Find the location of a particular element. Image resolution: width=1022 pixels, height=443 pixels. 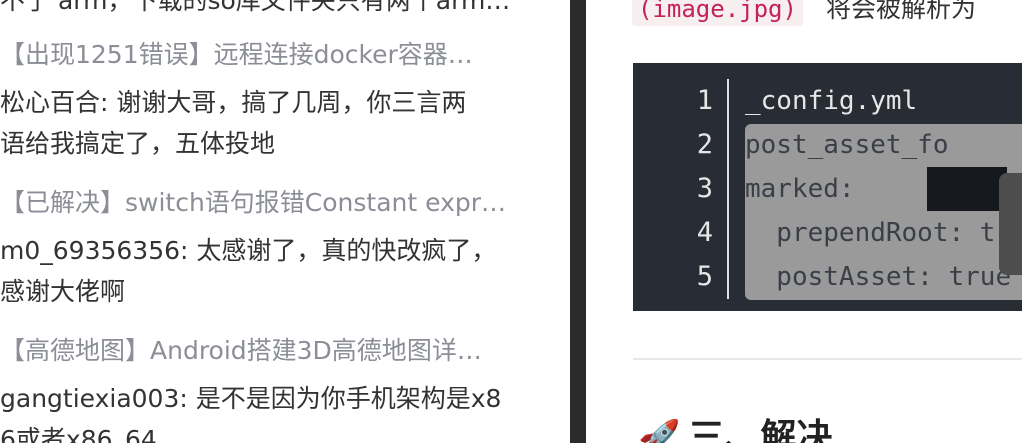

code-line: _config.yml is located at coordinates (831, 101).